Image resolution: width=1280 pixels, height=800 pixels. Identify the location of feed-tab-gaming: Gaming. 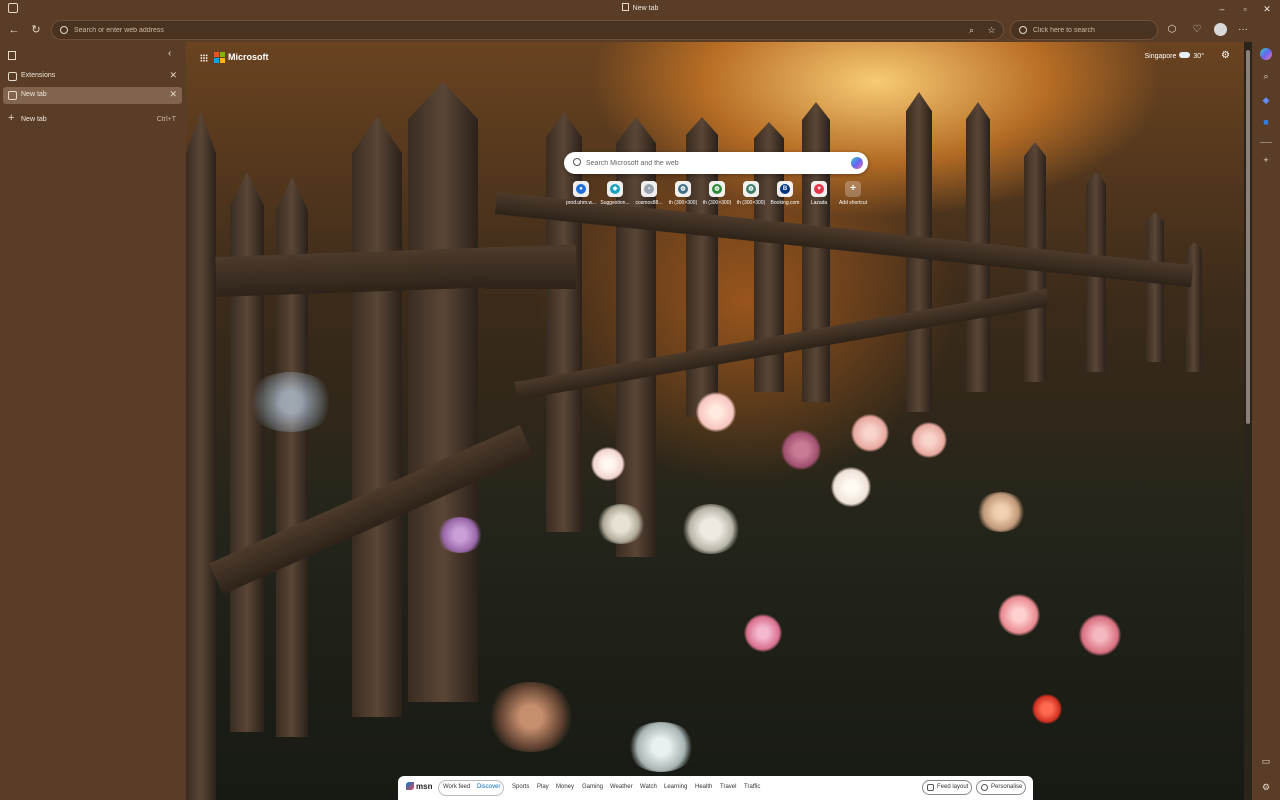
(592, 787).